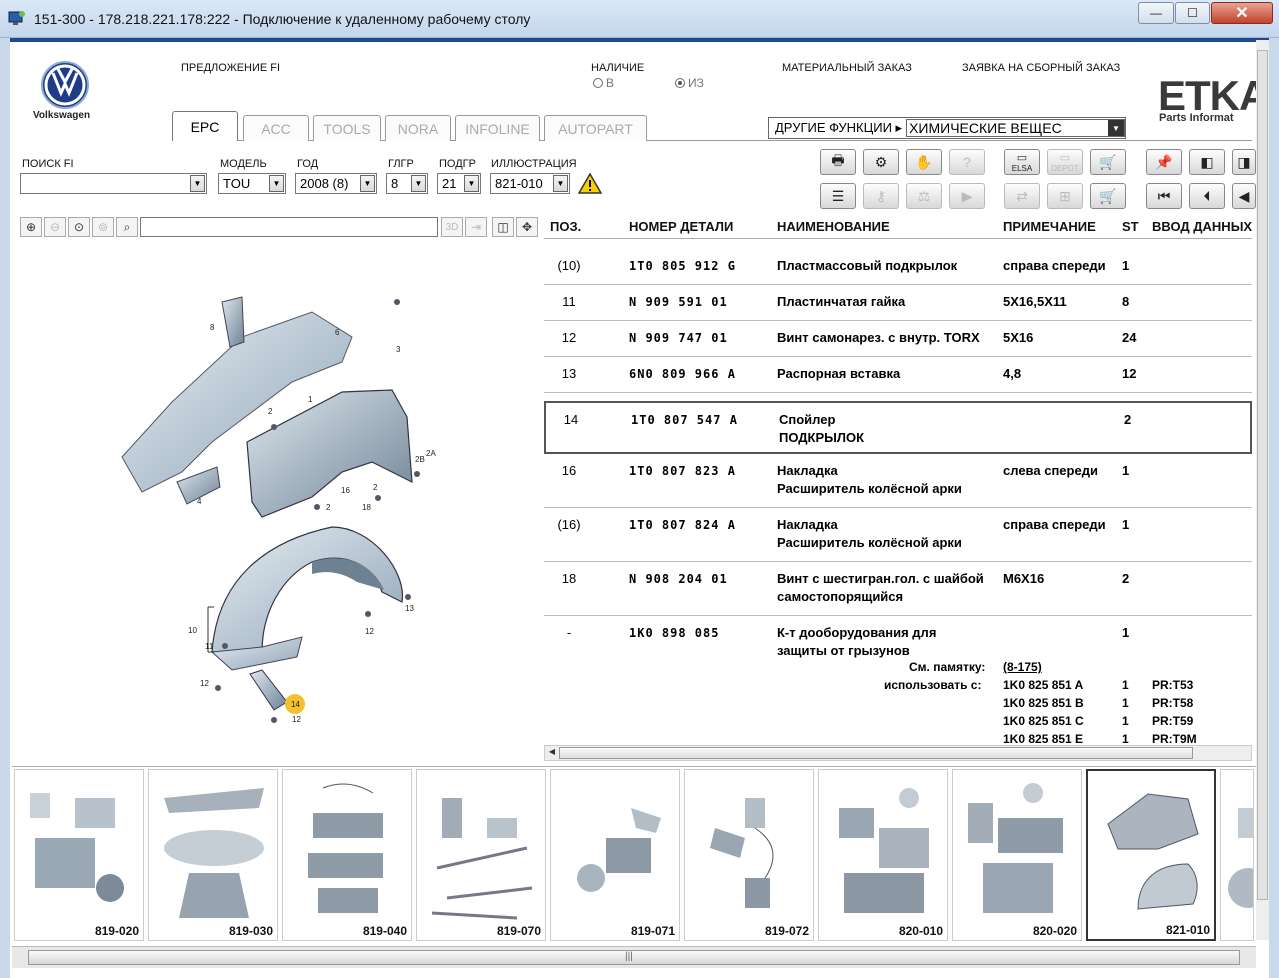 The image size is (1279, 978). What do you see at coordinates (209, 646) in the screenshot?
I see `callout-label: 11` at bounding box center [209, 646].